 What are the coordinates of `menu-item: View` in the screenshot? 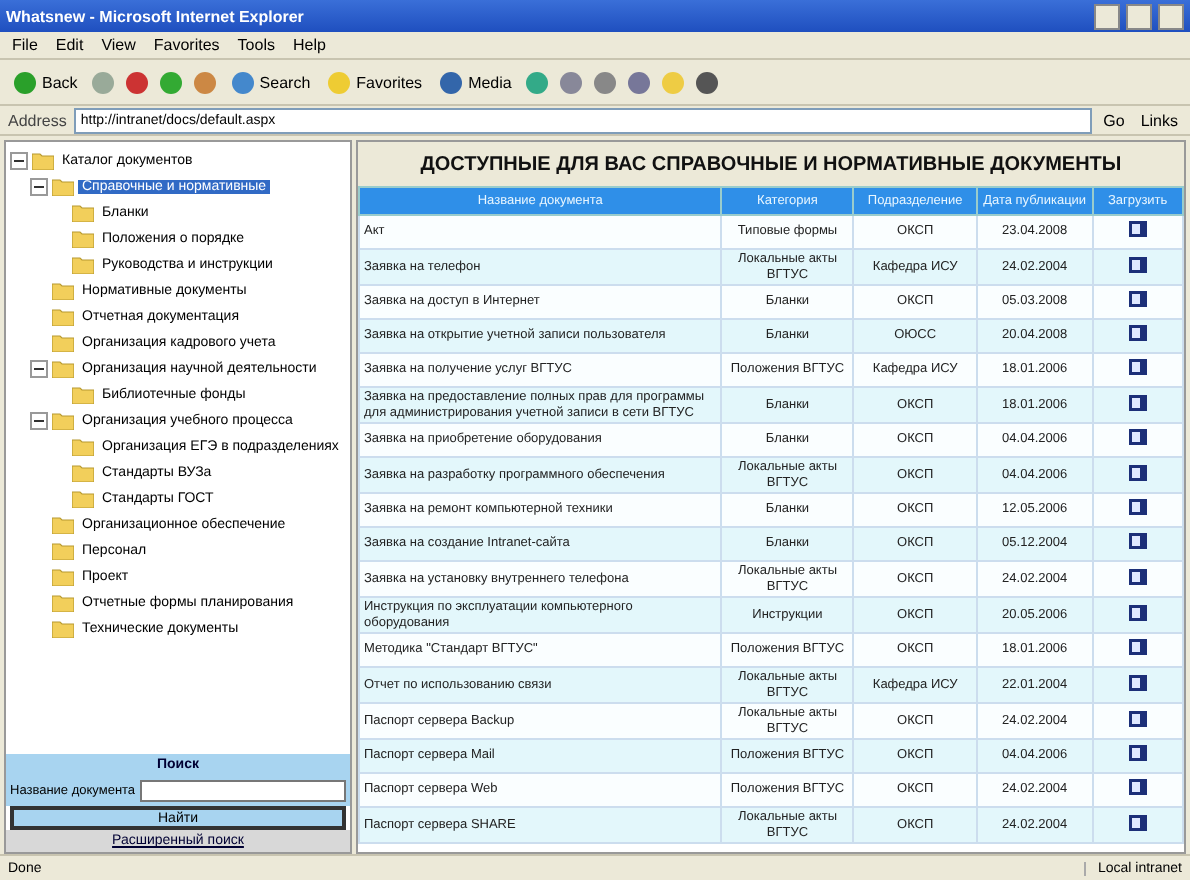 It's located at (118, 45).